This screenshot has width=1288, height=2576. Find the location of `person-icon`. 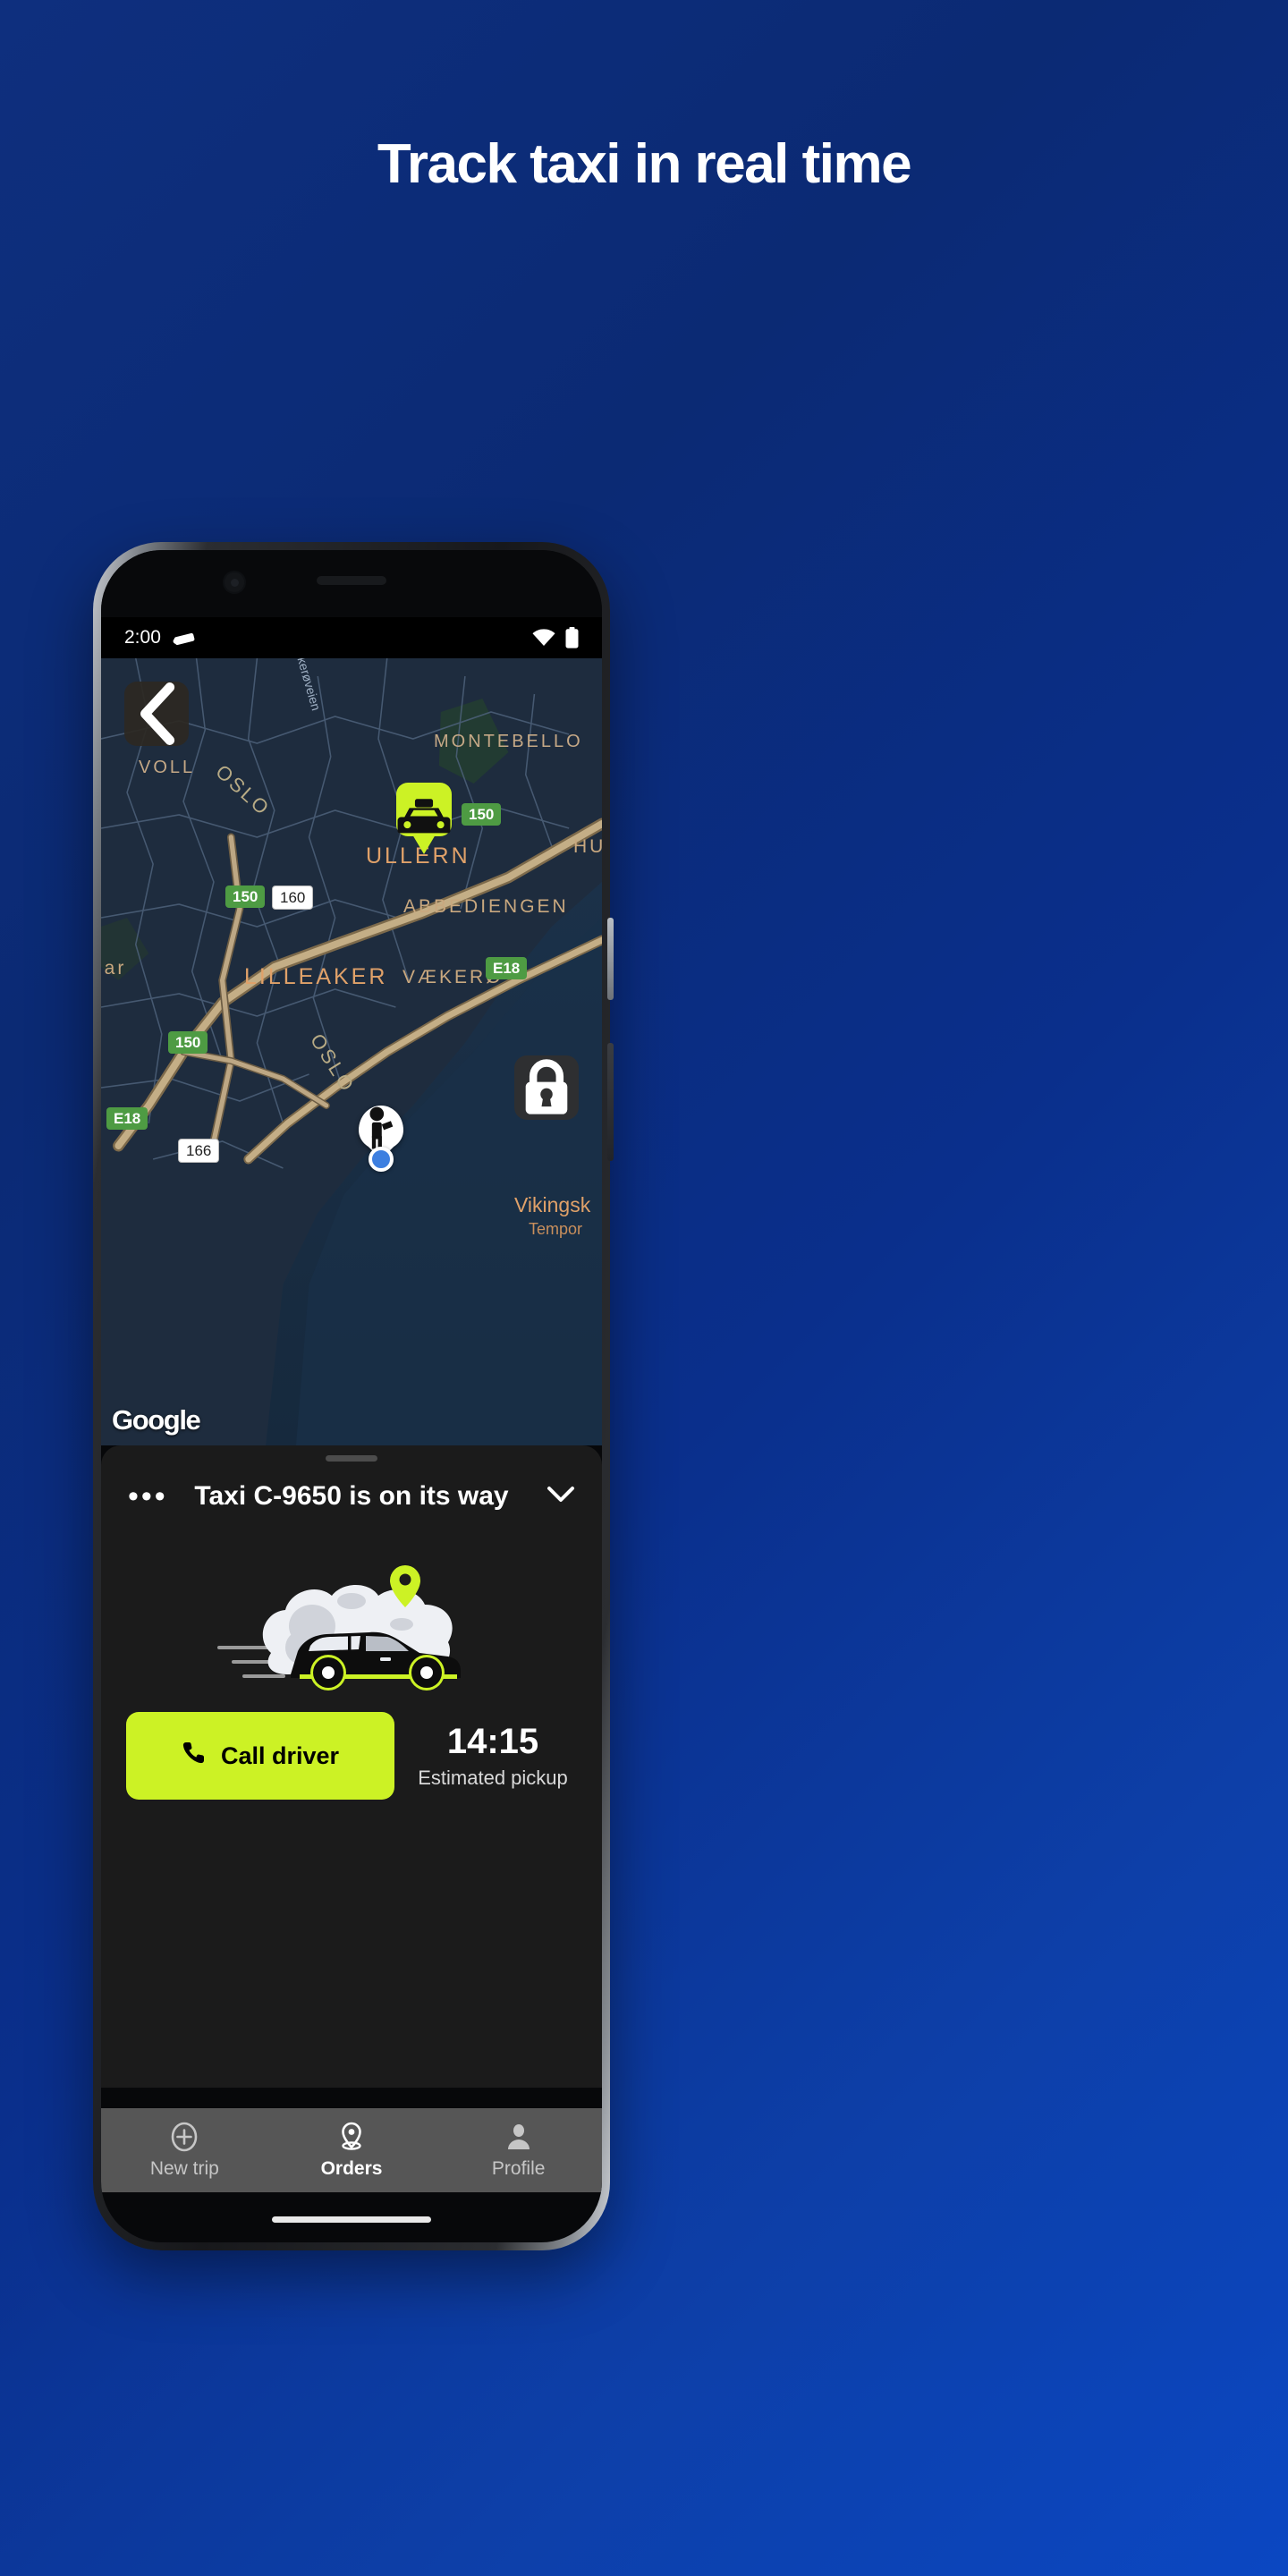

person-icon is located at coordinates (518, 2137).